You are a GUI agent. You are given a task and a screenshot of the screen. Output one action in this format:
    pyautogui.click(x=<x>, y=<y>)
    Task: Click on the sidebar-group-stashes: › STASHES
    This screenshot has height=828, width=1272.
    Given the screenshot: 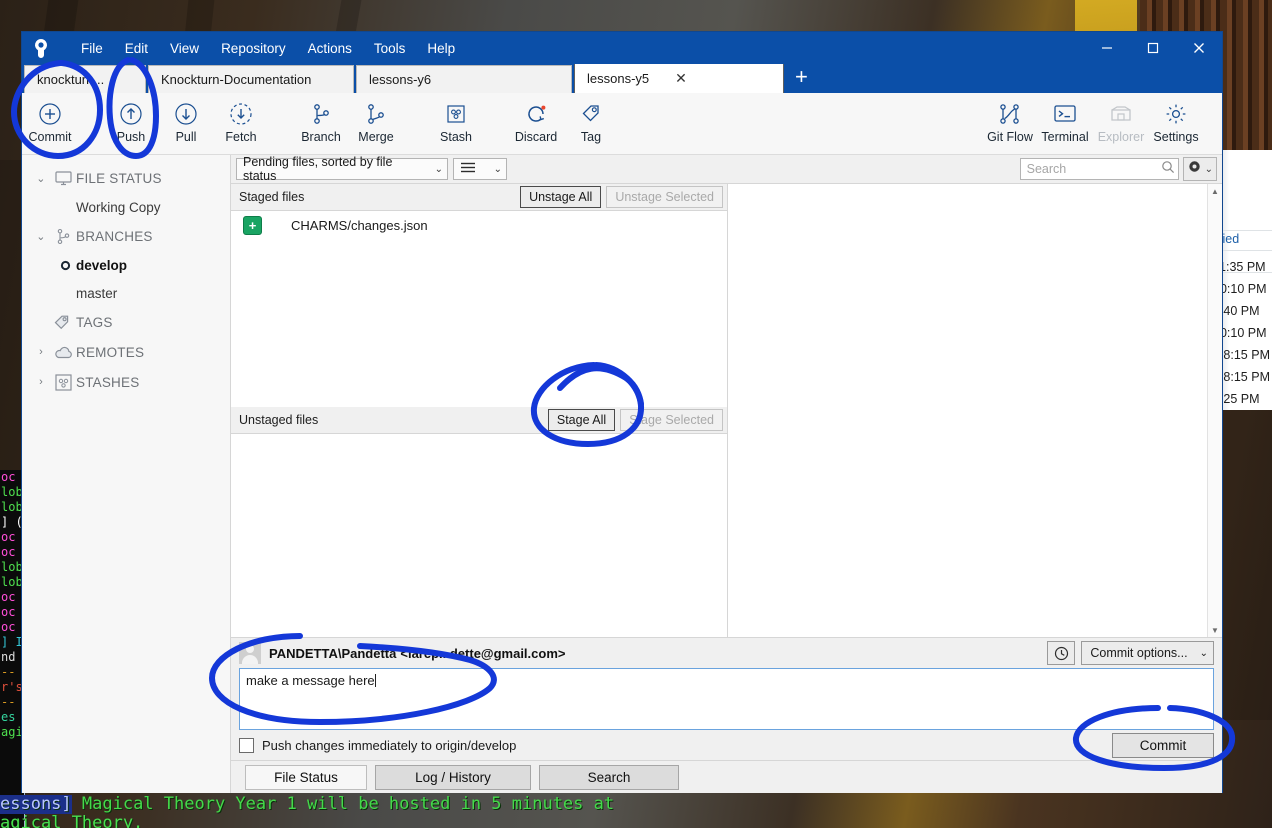 What is the action you would take?
    pyautogui.click(x=126, y=382)
    